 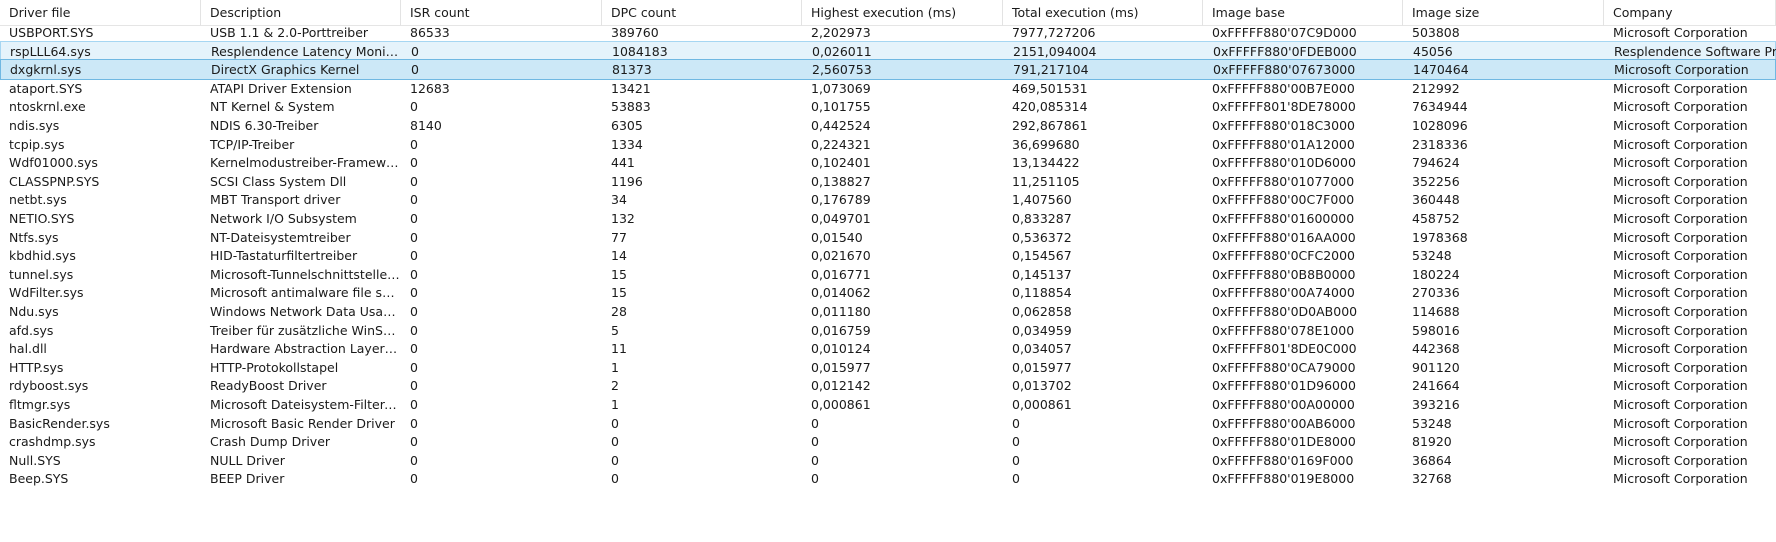 I want to click on cell-dpc-count: 0, so click(x=615, y=479).